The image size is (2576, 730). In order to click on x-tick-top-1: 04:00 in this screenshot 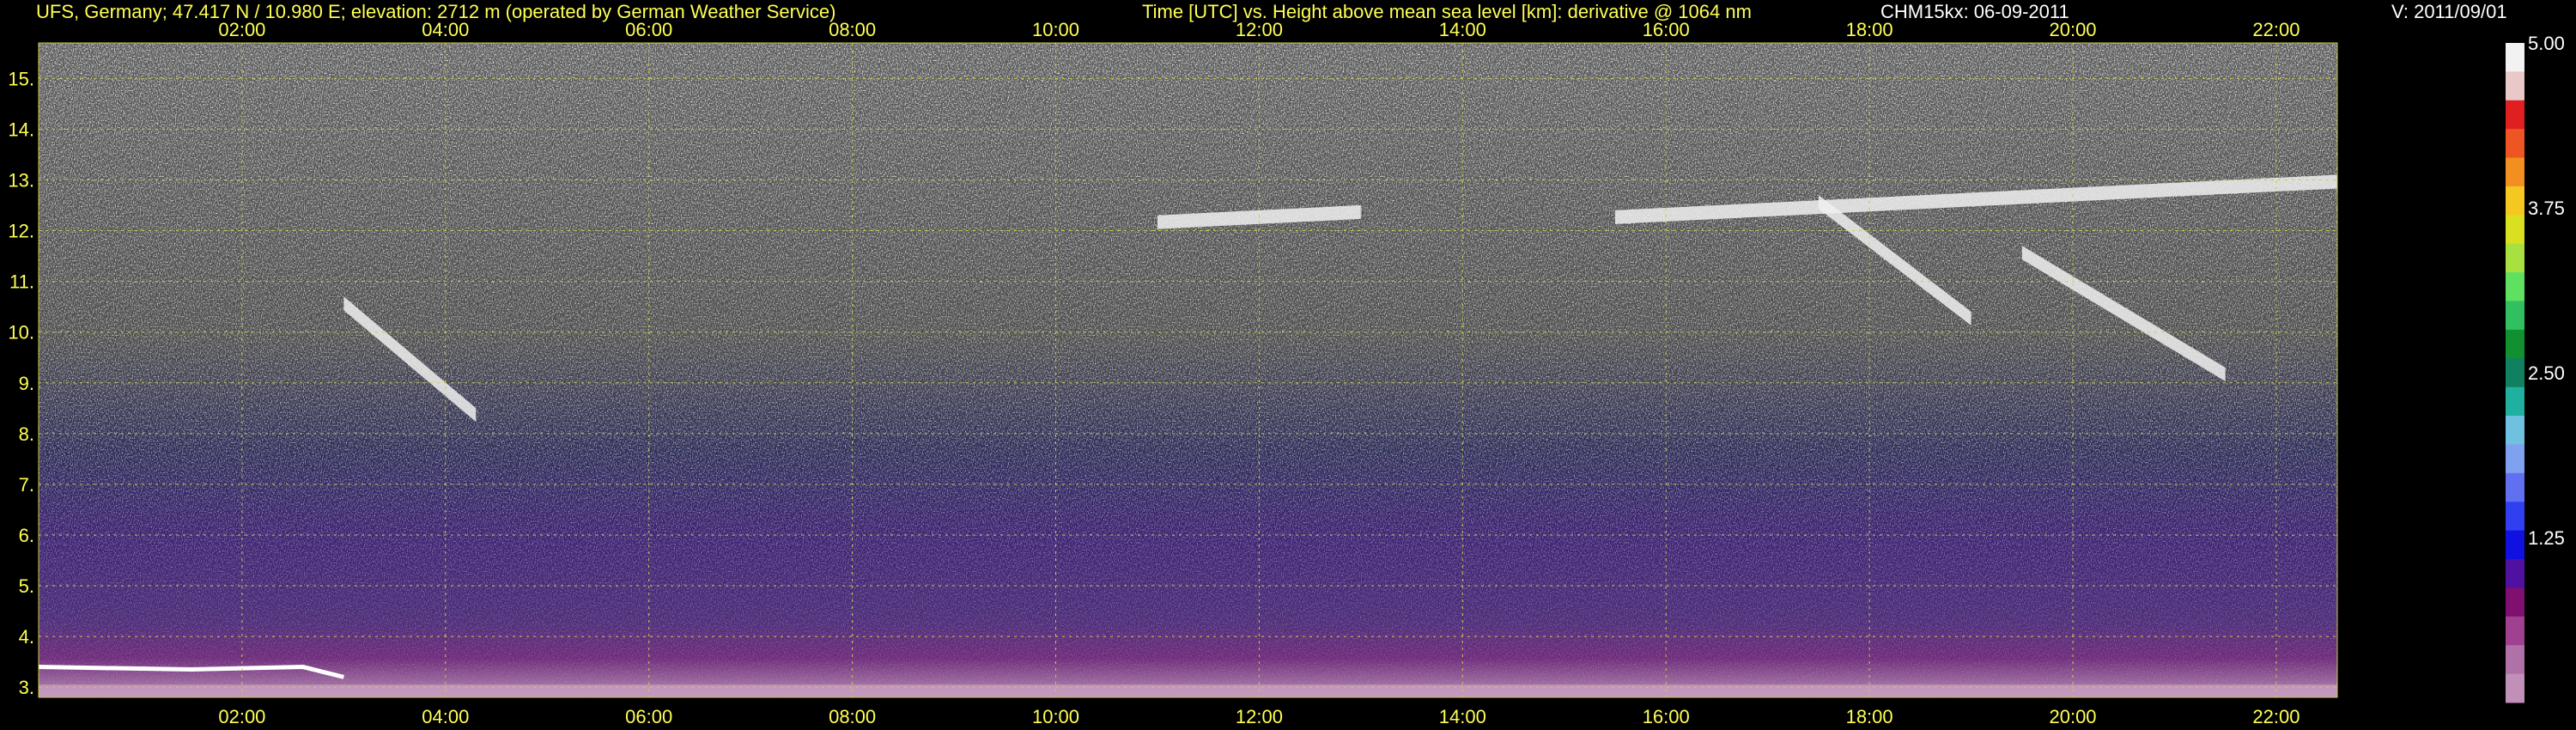, I will do `click(446, 29)`.